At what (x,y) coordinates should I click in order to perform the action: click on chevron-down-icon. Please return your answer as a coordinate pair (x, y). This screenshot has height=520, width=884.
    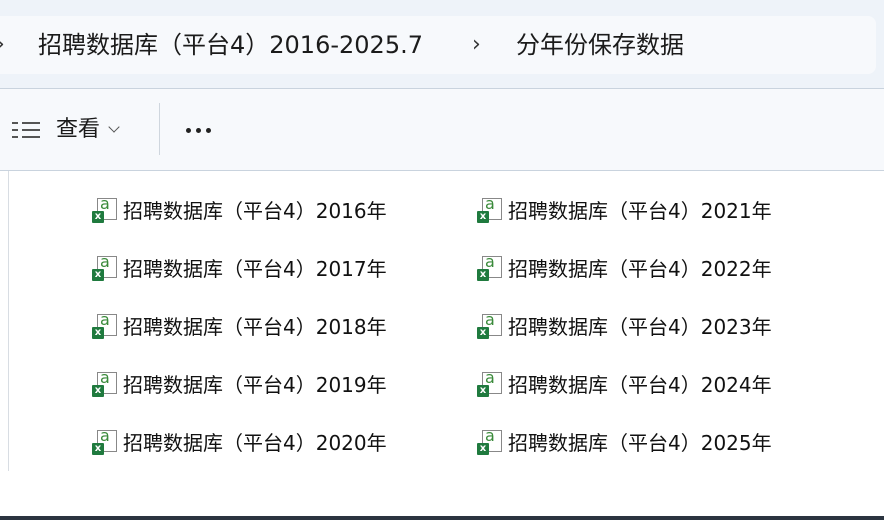
    Looking at the image, I should click on (114, 127).